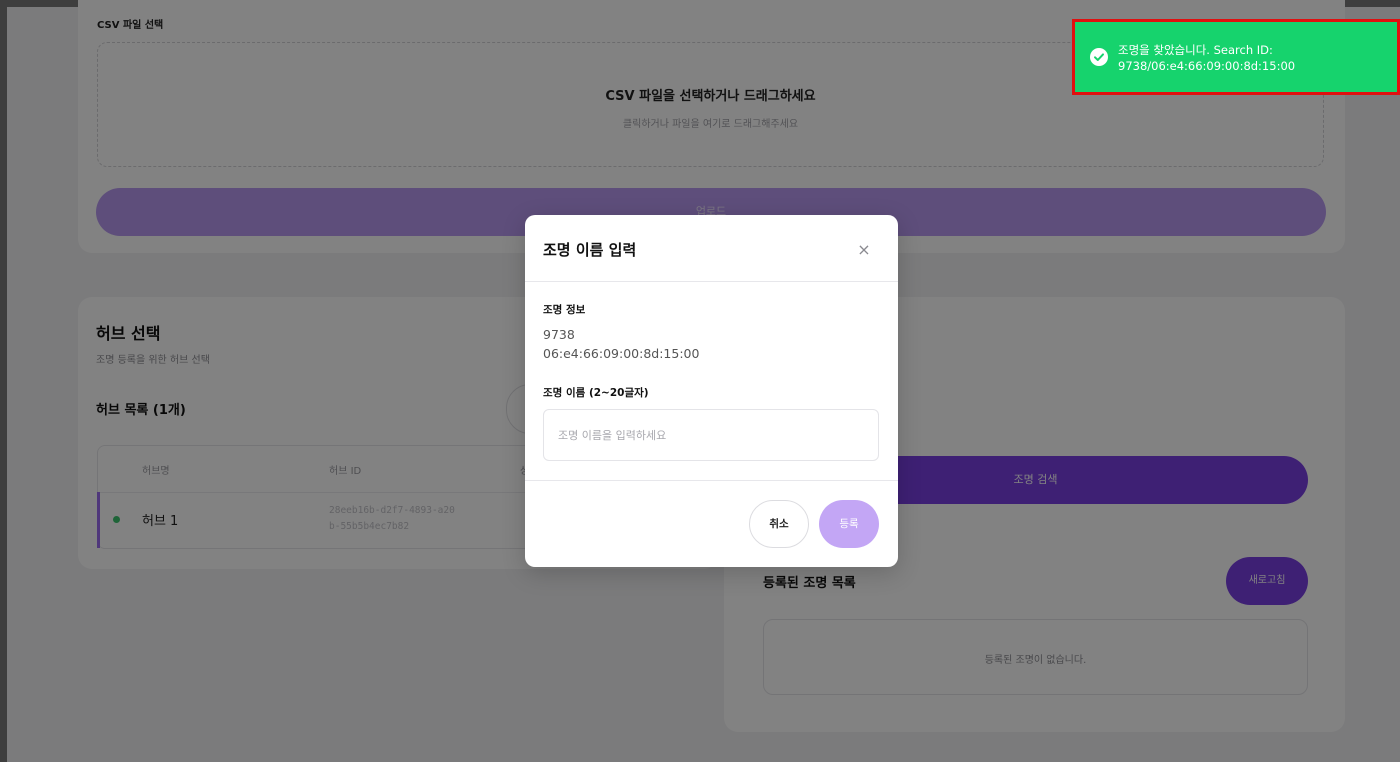 The height and width of the screenshot is (762, 1400). I want to click on light-info-id: 9738, so click(559, 334).